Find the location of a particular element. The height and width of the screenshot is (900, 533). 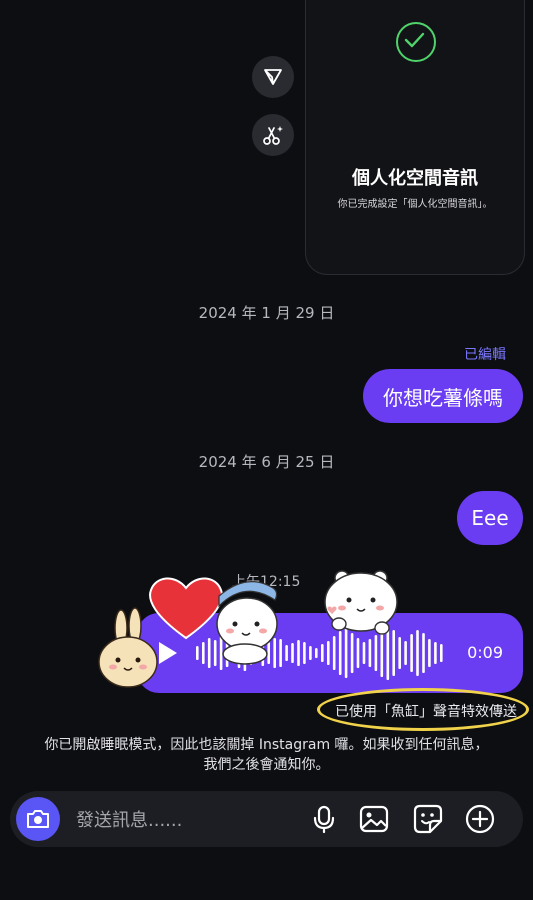

spatial-audio-card: 個人化空間音訊 你已完成設定「個人化空間音訊」。 is located at coordinates (415, 137).